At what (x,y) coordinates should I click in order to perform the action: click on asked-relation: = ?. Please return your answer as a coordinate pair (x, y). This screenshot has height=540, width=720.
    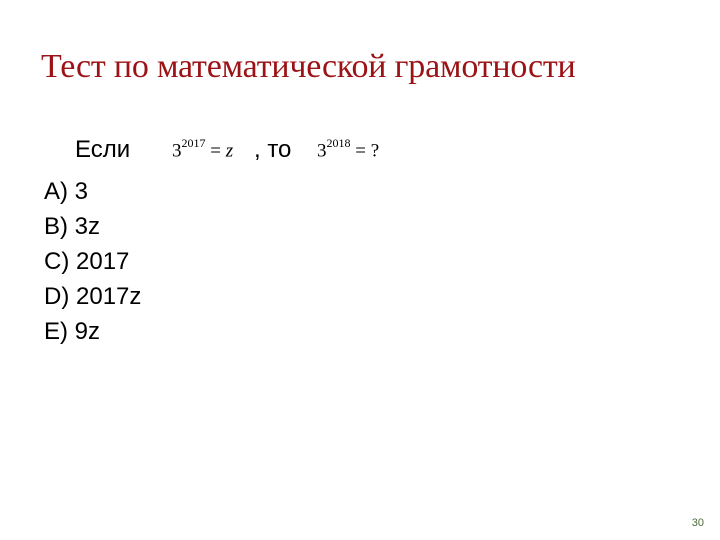
    Looking at the image, I should click on (367, 151).